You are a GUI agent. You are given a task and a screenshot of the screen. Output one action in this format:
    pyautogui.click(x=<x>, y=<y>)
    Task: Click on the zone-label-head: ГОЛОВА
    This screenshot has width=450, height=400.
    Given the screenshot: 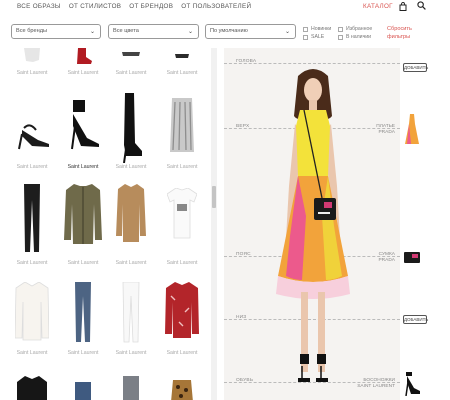 What is the action you would take?
    pyautogui.click(x=246, y=61)
    